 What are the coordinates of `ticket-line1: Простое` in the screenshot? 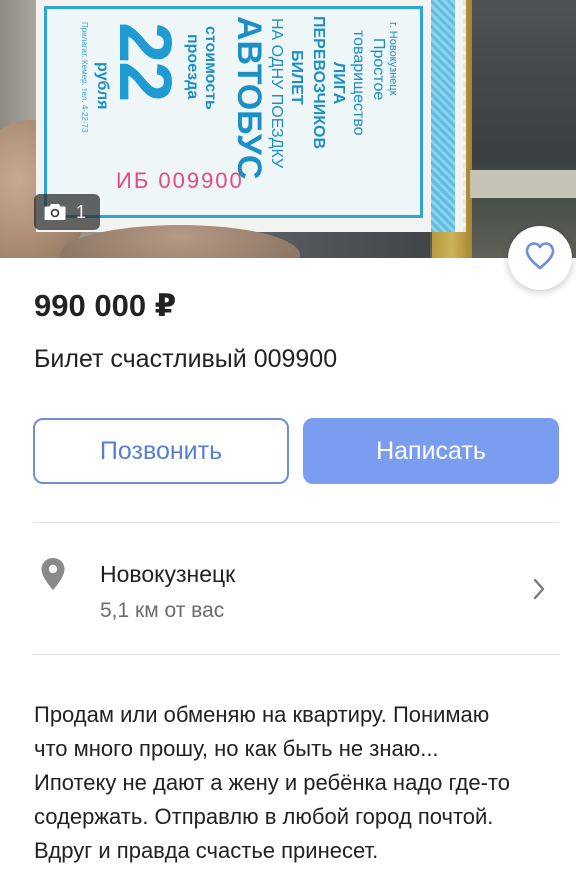 It's located at (378, 69).